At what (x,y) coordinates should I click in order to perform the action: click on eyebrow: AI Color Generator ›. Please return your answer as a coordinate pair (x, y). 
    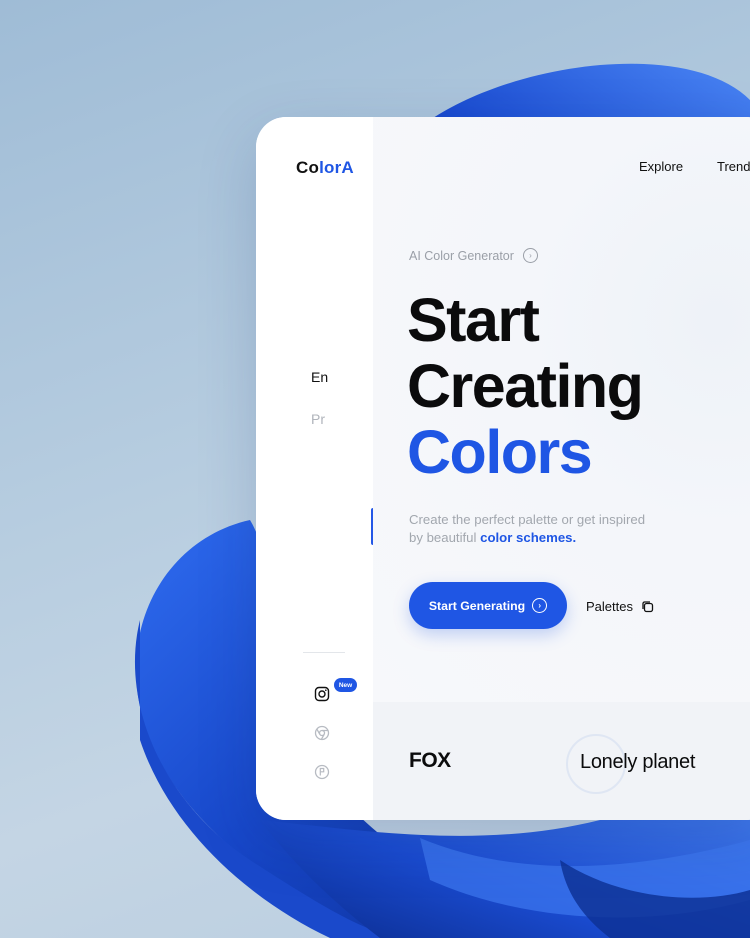
    Looking at the image, I should click on (473, 255).